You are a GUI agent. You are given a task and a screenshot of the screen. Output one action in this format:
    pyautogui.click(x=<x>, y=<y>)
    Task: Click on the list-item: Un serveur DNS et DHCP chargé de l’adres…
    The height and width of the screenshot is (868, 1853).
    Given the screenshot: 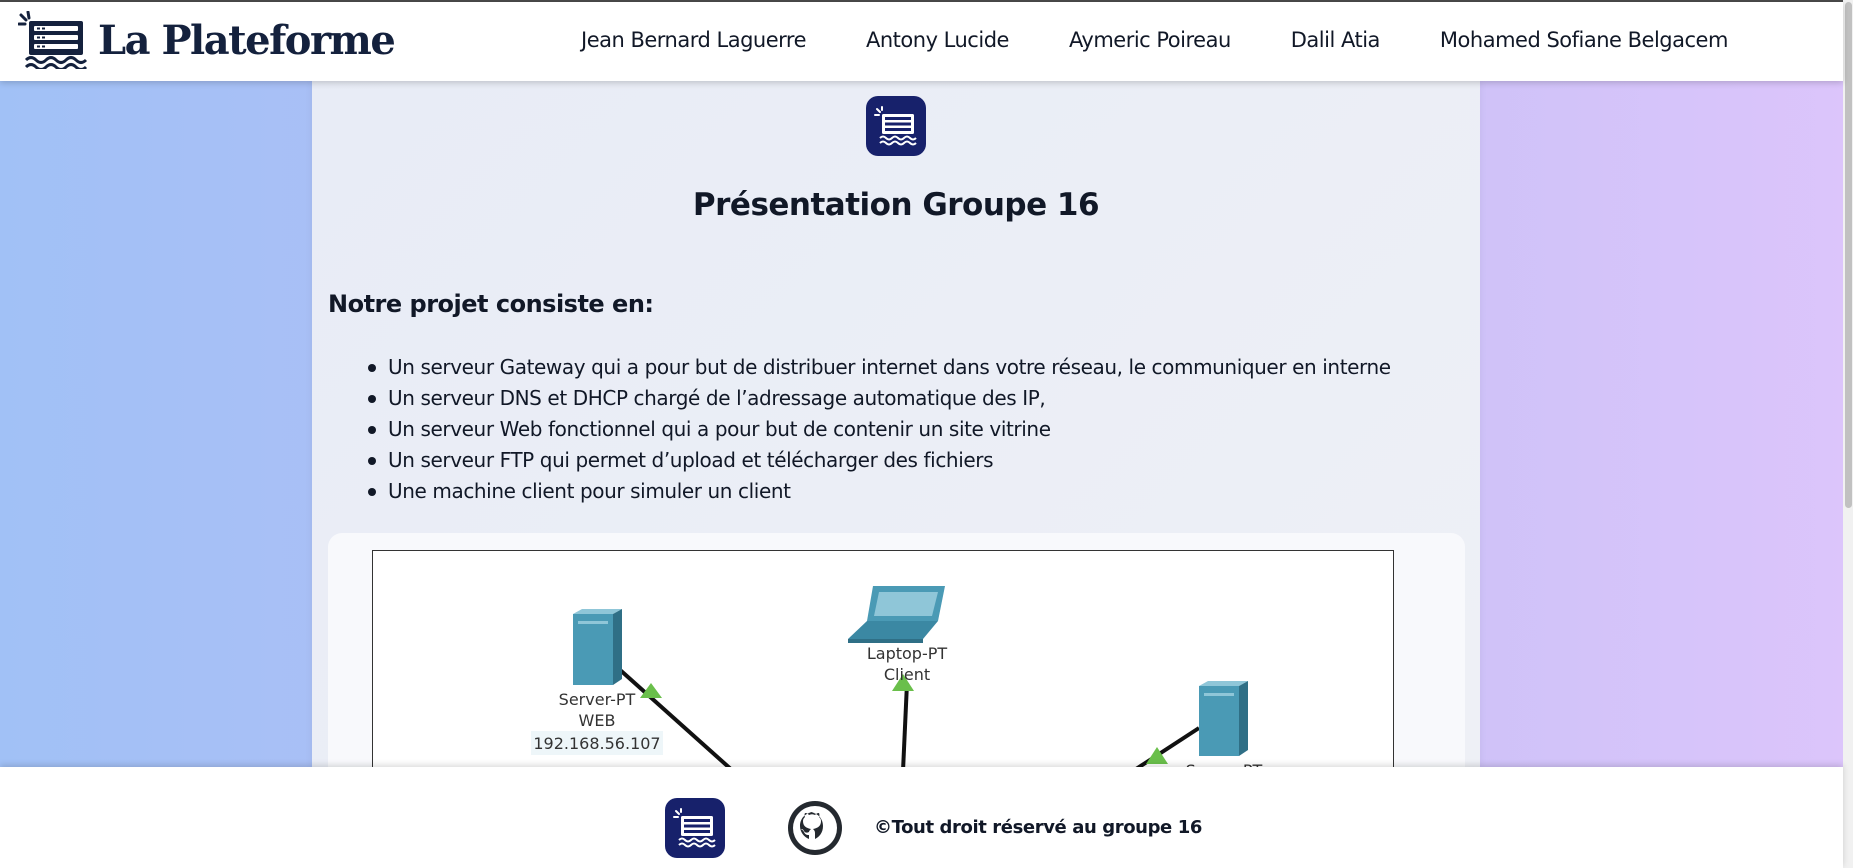 What is the action you would take?
    pyautogui.click(x=879, y=398)
    